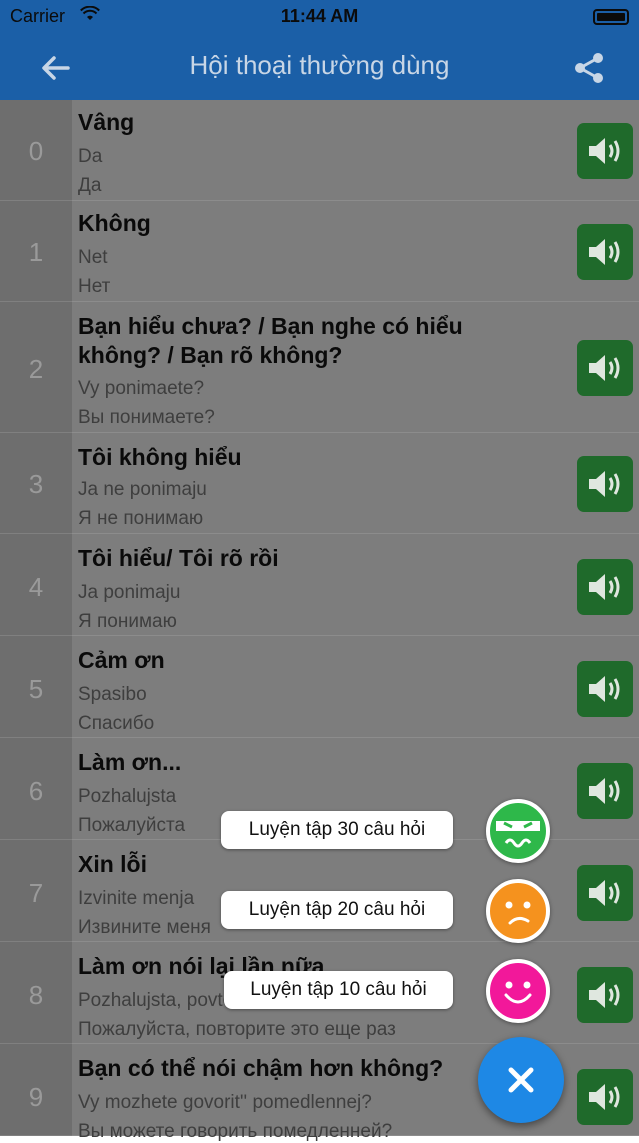 The width and height of the screenshot is (639, 1143). I want to click on close-icon, so click(521, 1080).